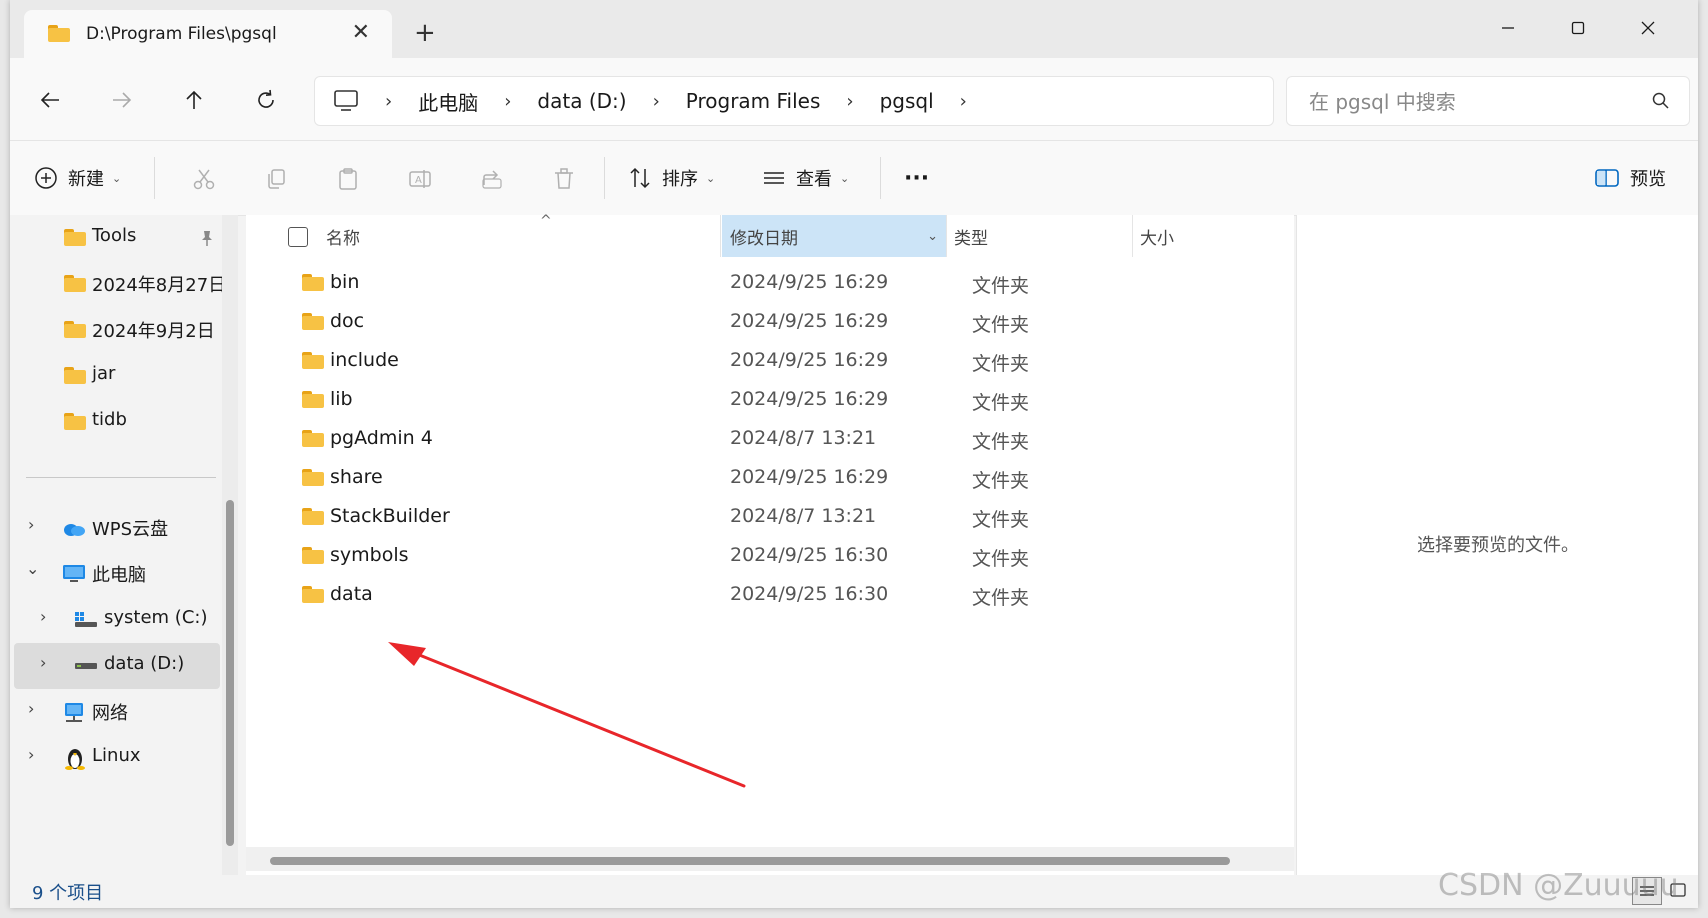 This screenshot has height=918, width=1708. Describe the element at coordinates (115, 574) in the screenshot. I see `nav-item-this-pc: ⌄ 此电脑` at that location.